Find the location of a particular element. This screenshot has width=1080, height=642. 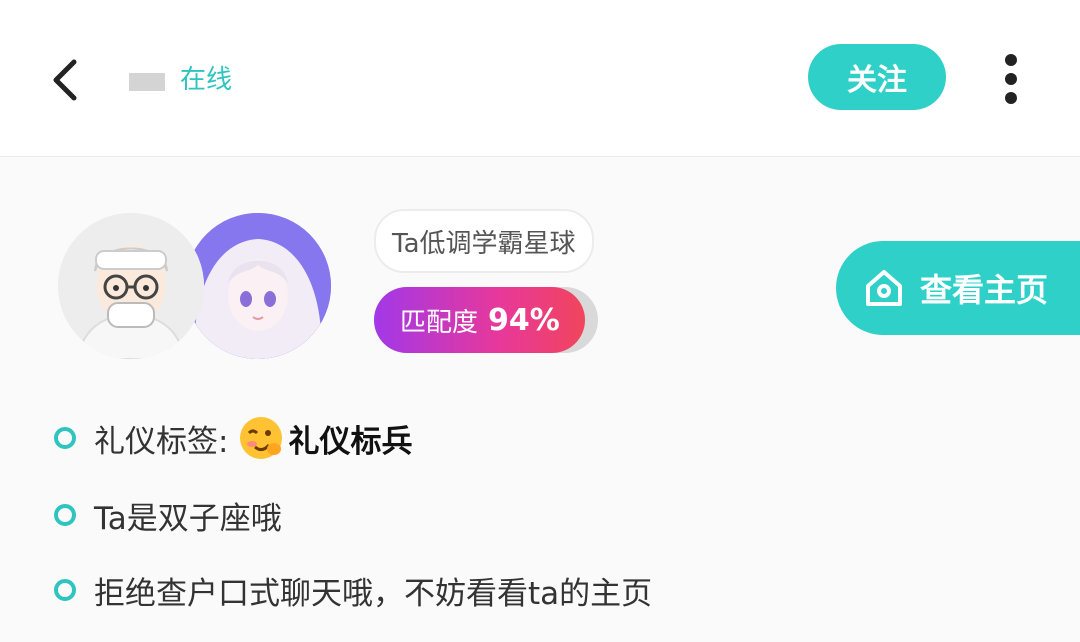

more-options-button is located at coordinates (1011, 79).